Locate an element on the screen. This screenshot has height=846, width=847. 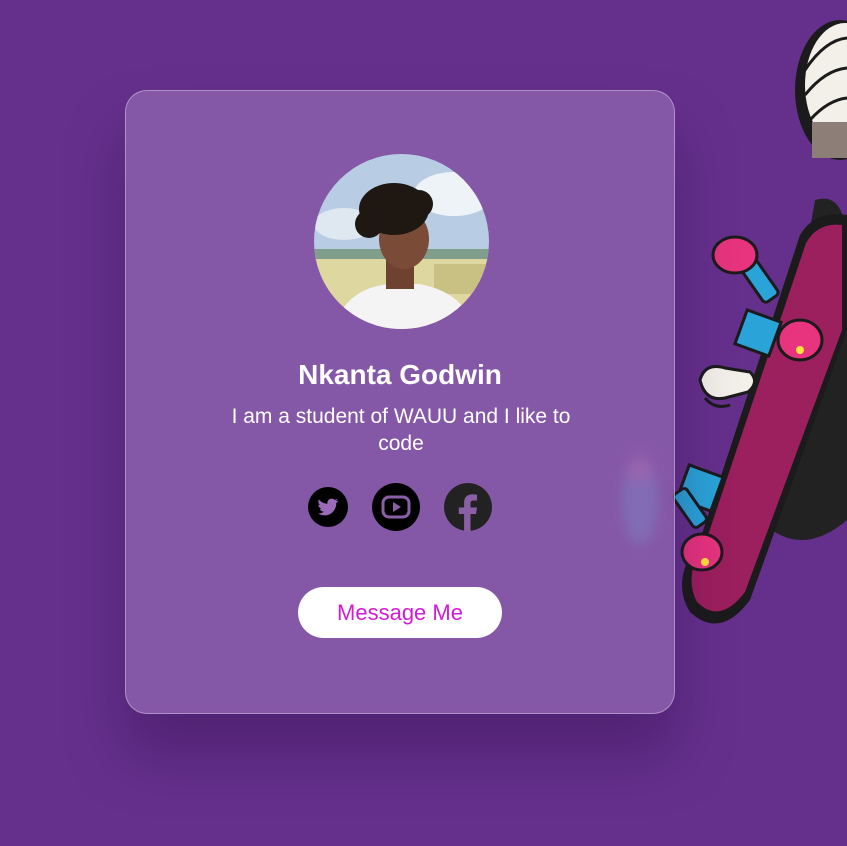
facebook-link is located at coordinates (468, 509).